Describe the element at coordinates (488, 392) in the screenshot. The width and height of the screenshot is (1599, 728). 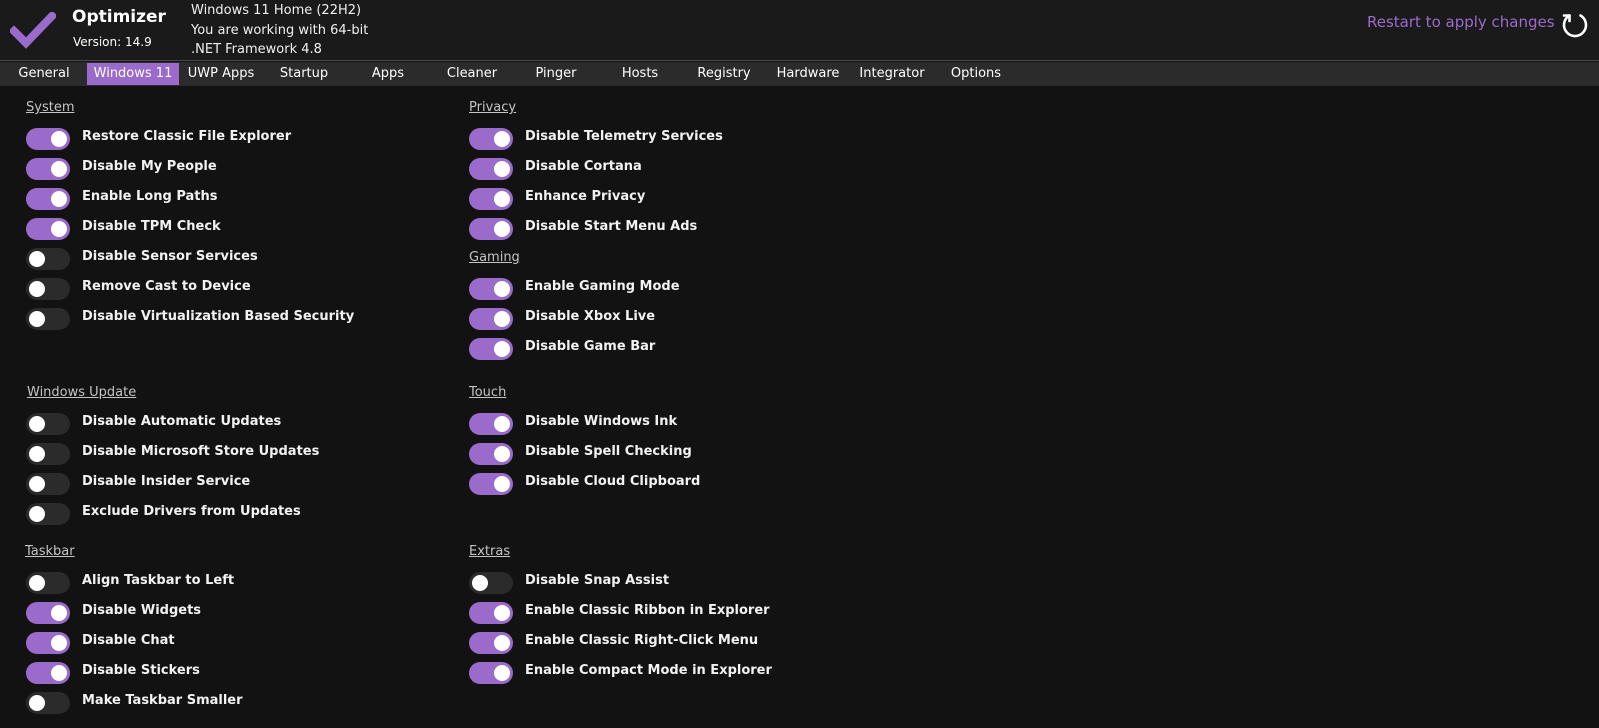
I see `section-title-touch: Touch` at that location.